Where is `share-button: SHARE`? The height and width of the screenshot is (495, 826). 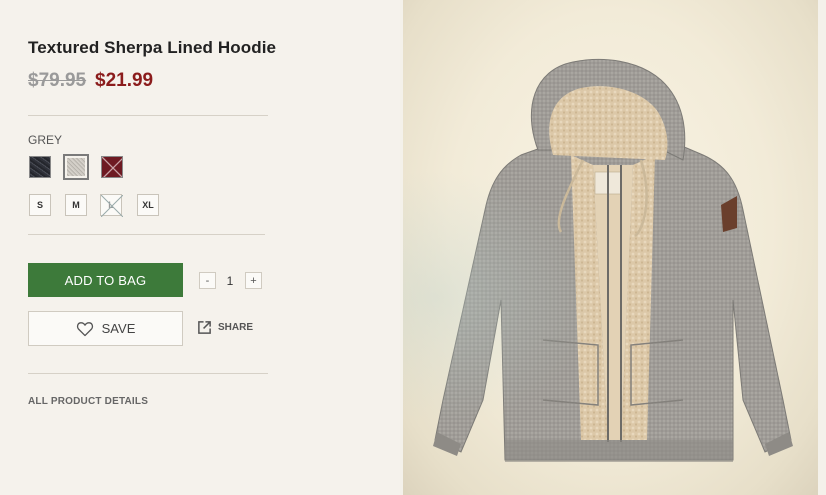 share-button: SHARE is located at coordinates (225, 327).